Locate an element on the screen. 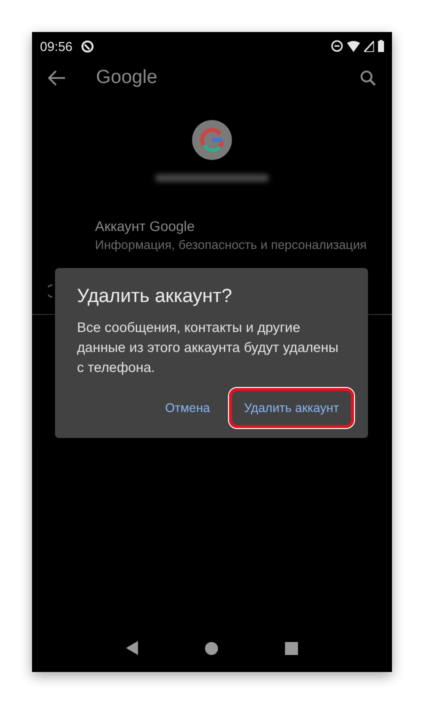  wifi-icon is located at coordinates (353, 46).